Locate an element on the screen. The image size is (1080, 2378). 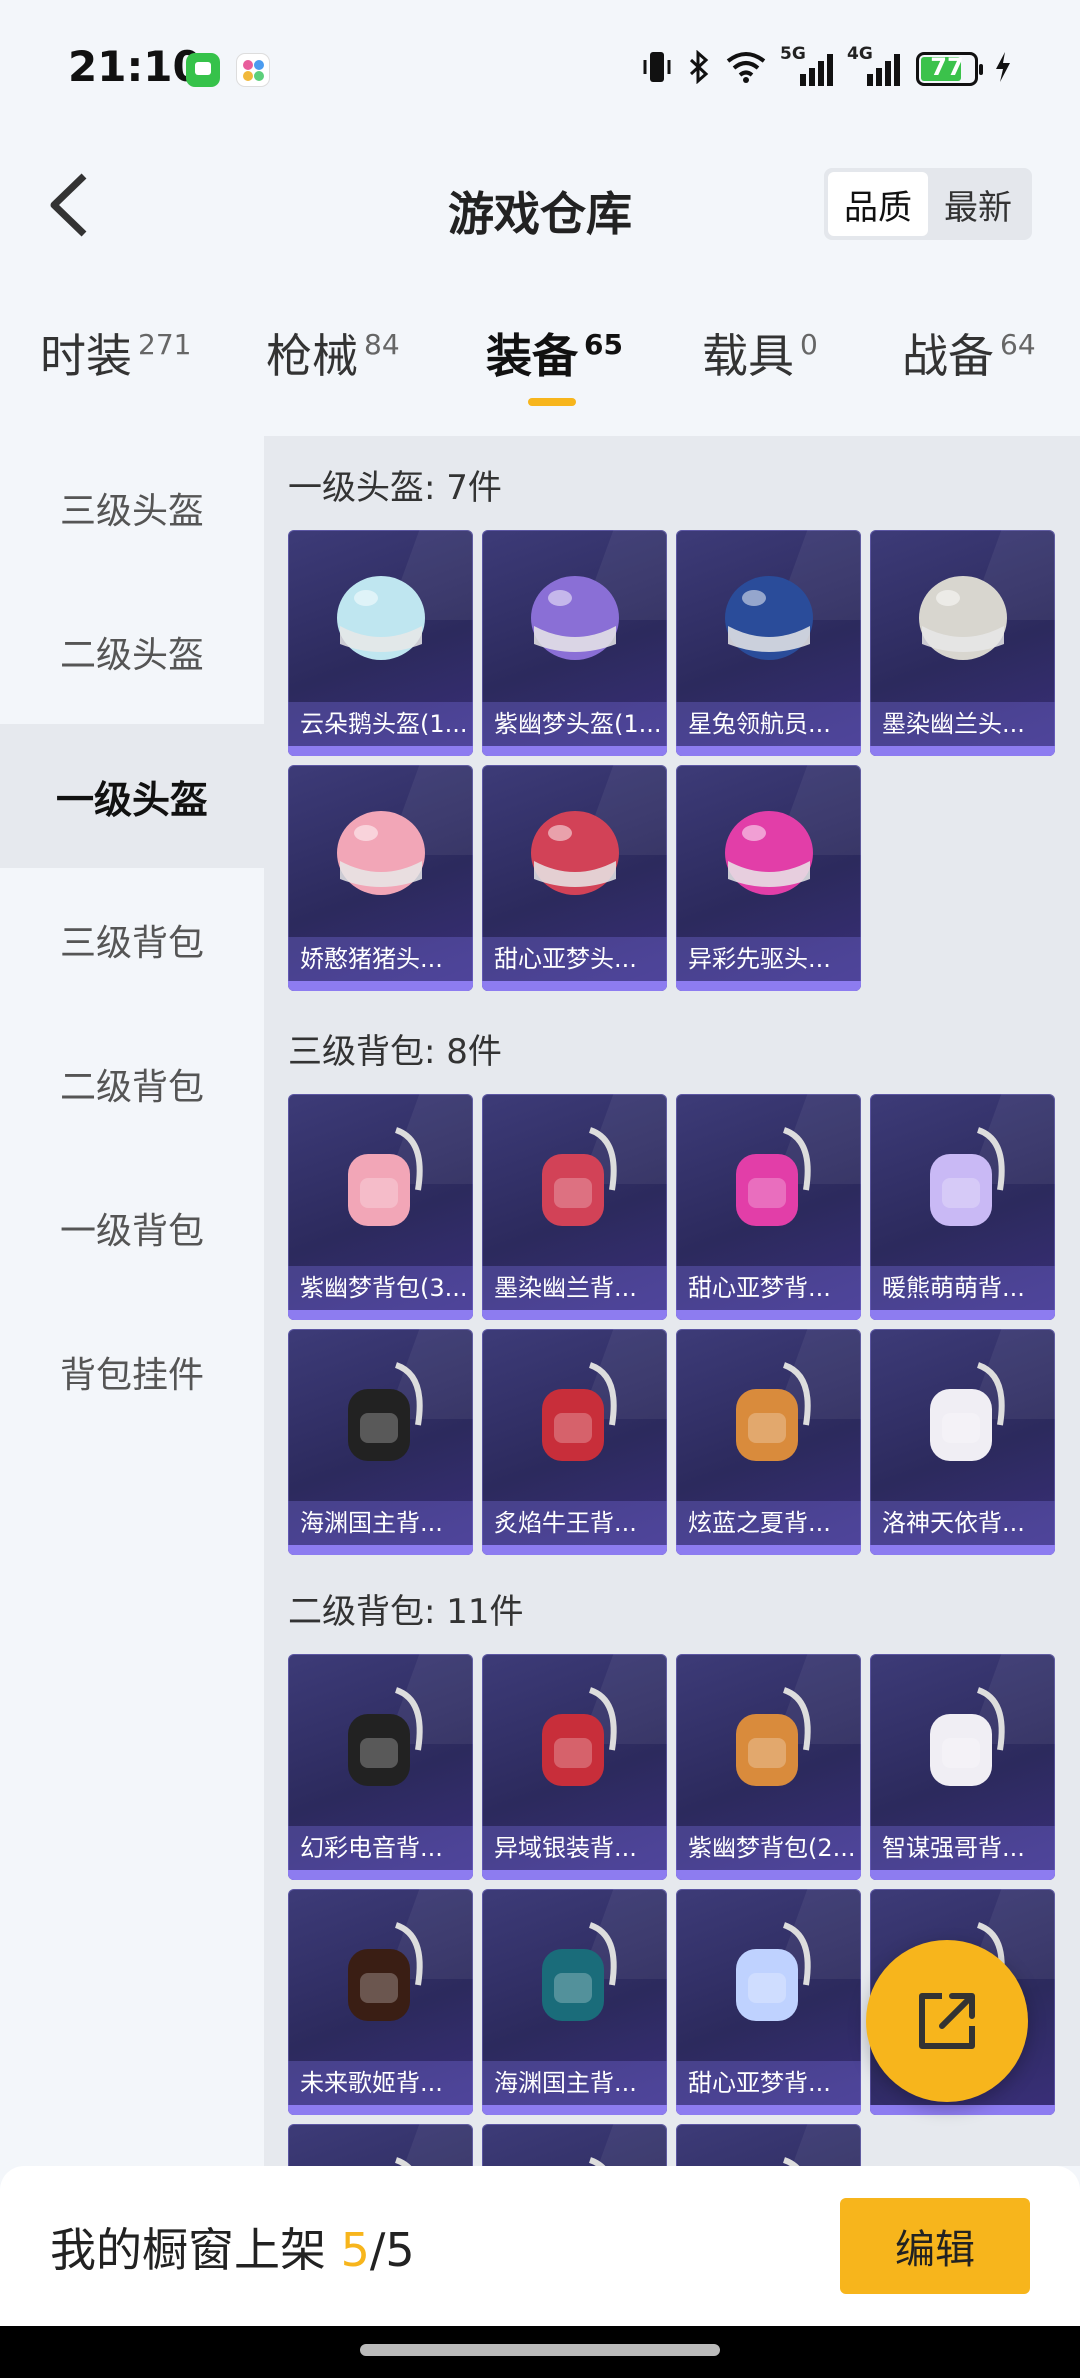
signal-5g-icon: 5G is located at coordinates (806, 65).